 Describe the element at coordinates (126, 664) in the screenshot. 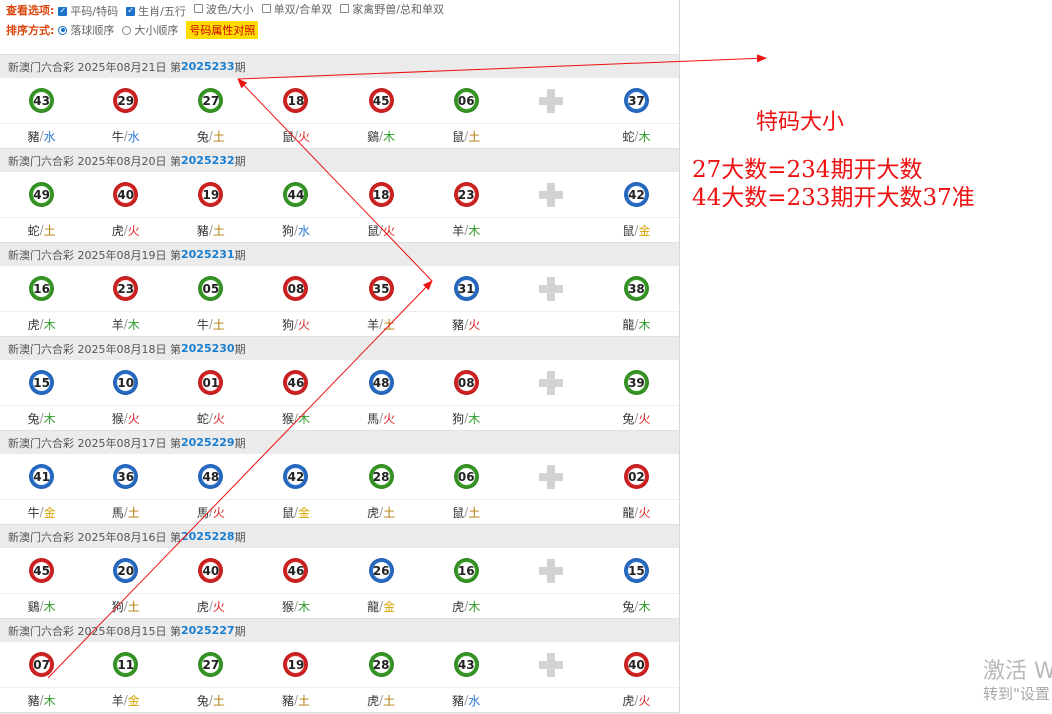

I see `number-ball: 11` at that location.